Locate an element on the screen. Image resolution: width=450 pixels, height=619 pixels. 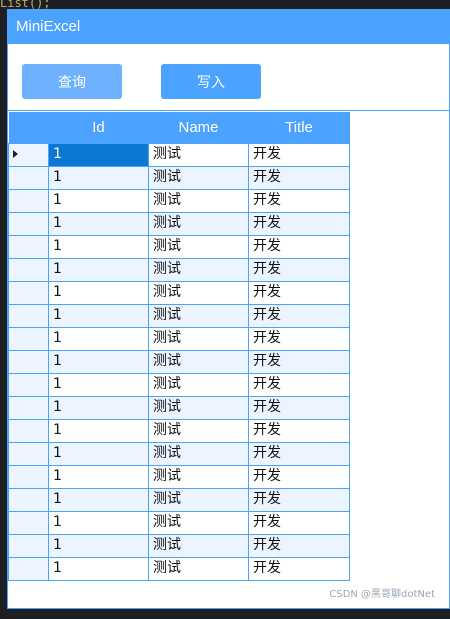
write-button: 写入 is located at coordinates (211, 81).